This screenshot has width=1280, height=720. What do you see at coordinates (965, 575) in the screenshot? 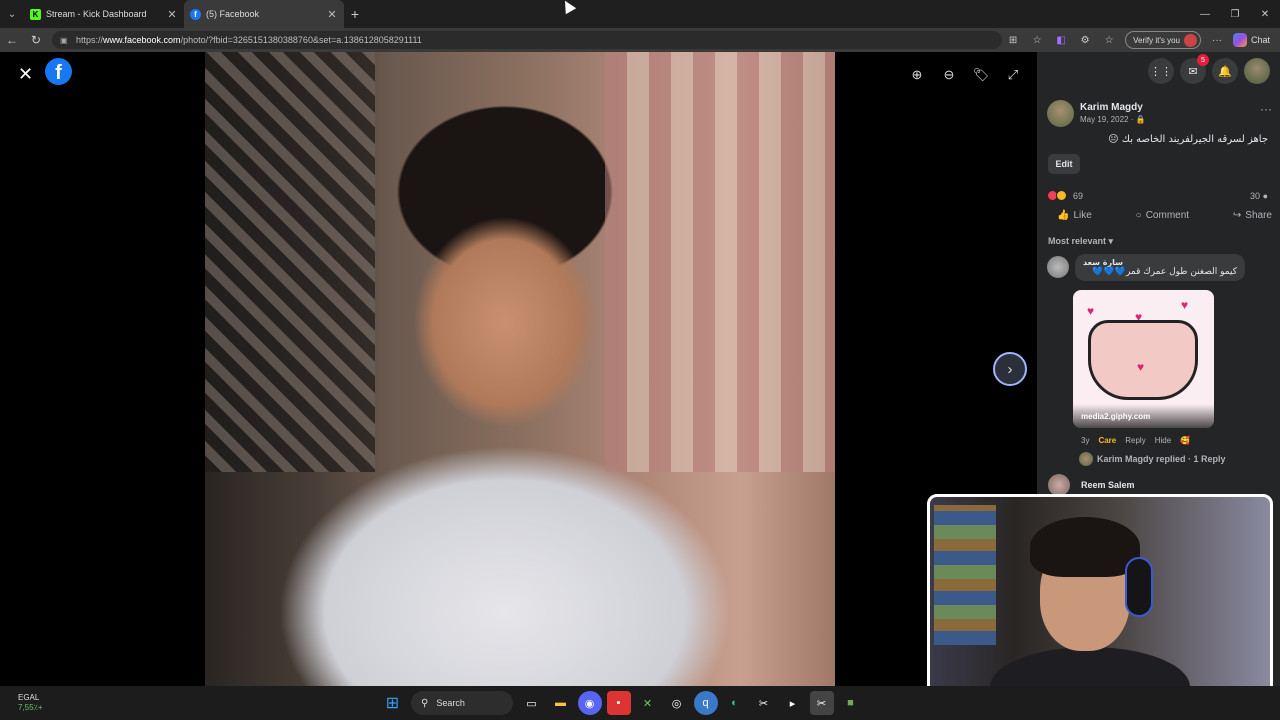
I see `wall-posters` at bounding box center [965, 575].